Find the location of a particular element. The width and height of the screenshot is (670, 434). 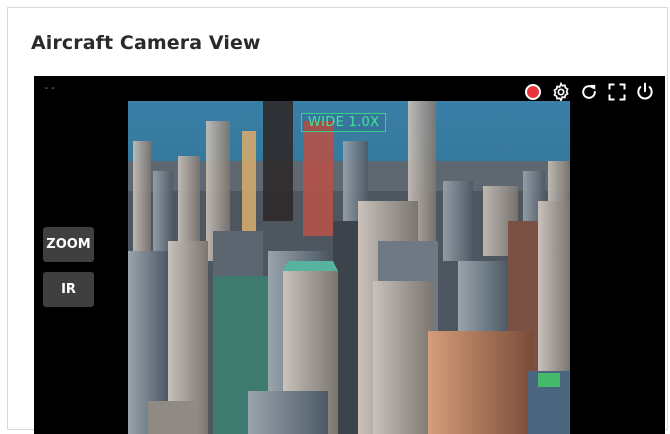

refresh-icon is located at coordinates (589, 91).